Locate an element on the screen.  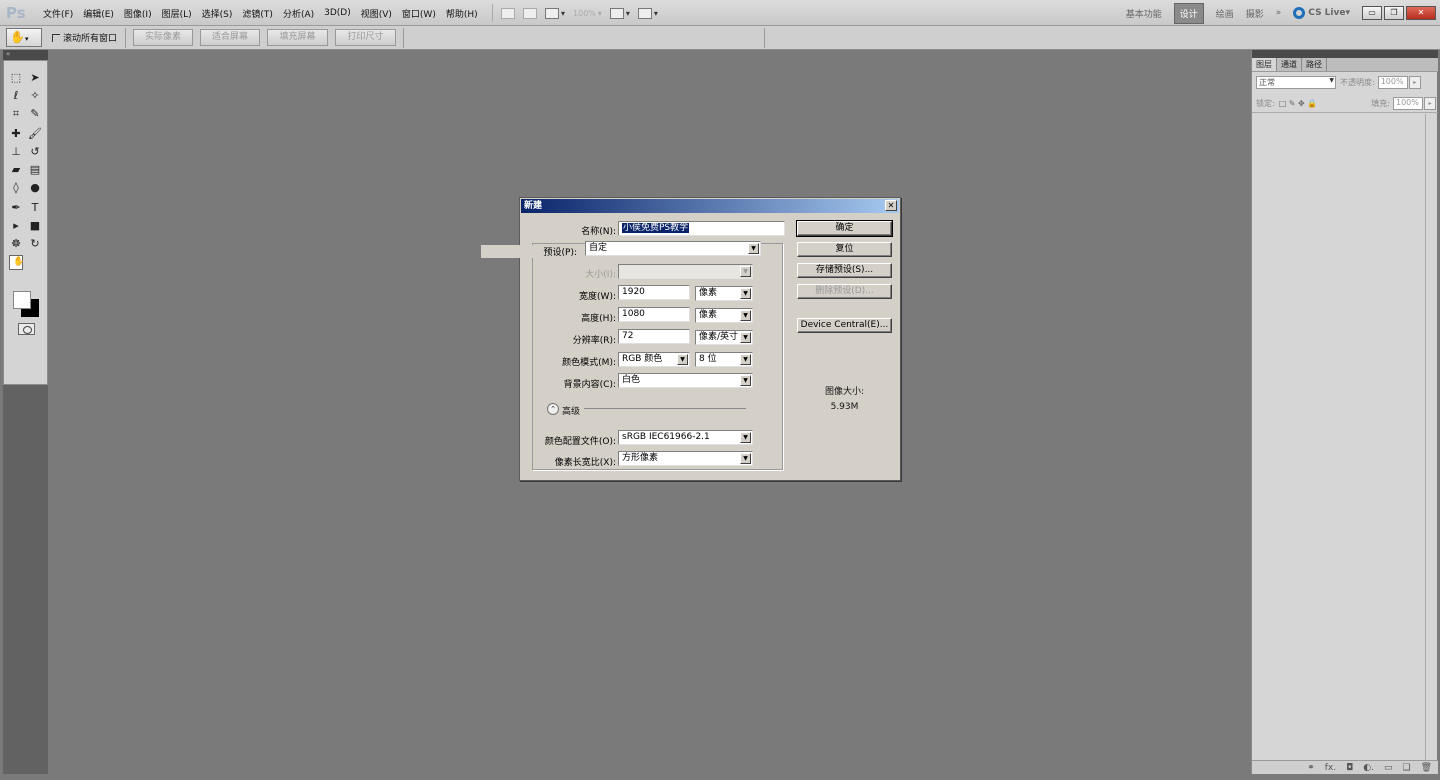
zoom-level-select: 100% ▾ is located at coordinates (587, 13).